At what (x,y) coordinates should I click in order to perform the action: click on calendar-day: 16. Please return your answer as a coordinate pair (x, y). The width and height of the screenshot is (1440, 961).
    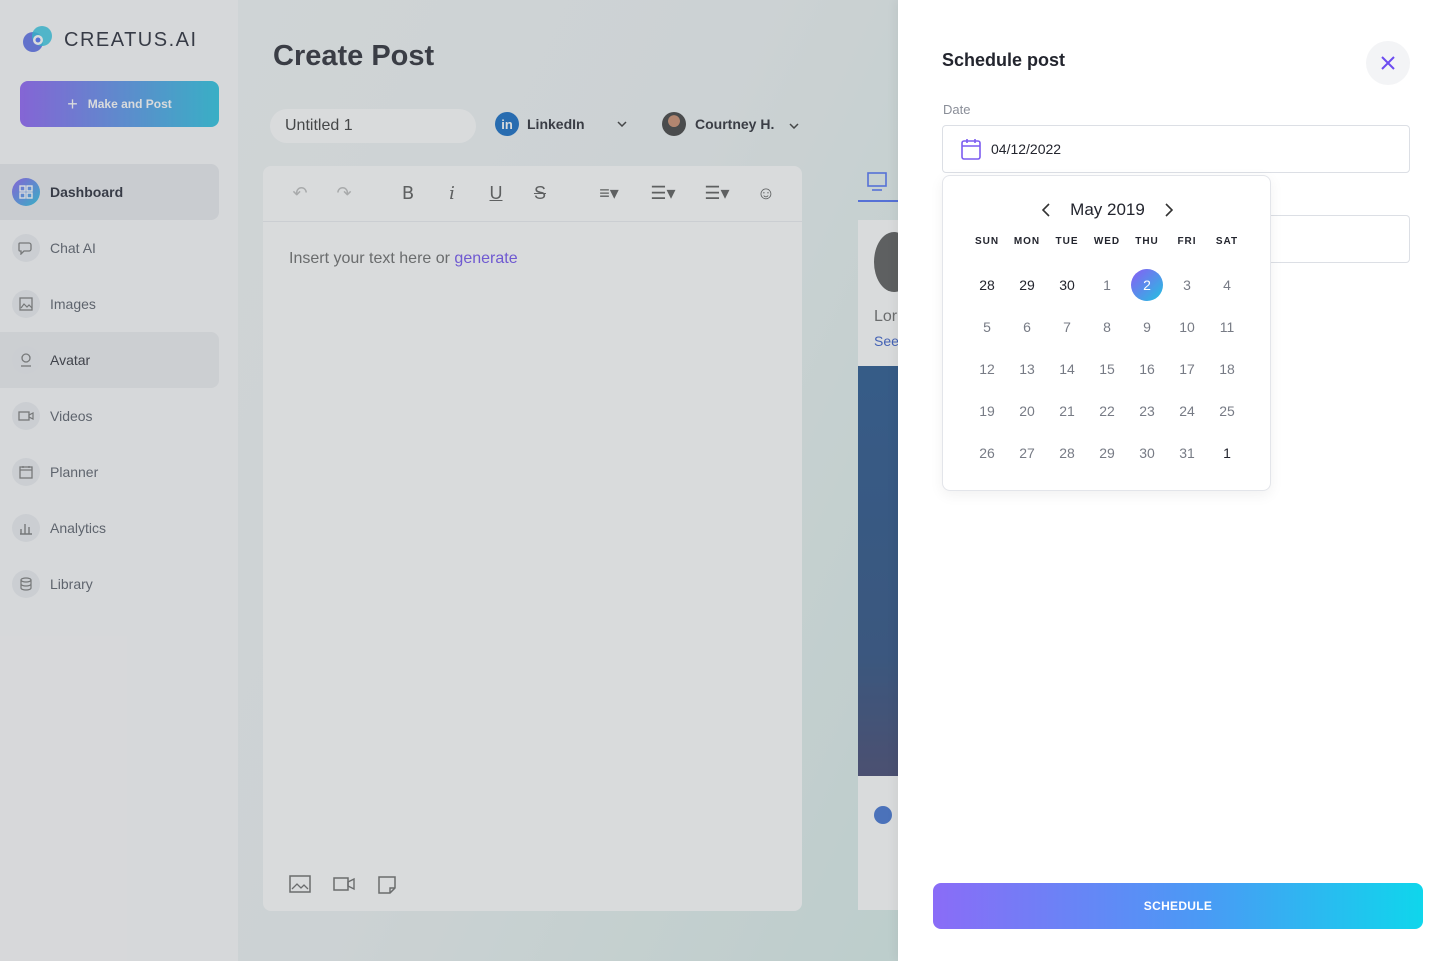
    Looking at the image, I should click on (1147, 369).